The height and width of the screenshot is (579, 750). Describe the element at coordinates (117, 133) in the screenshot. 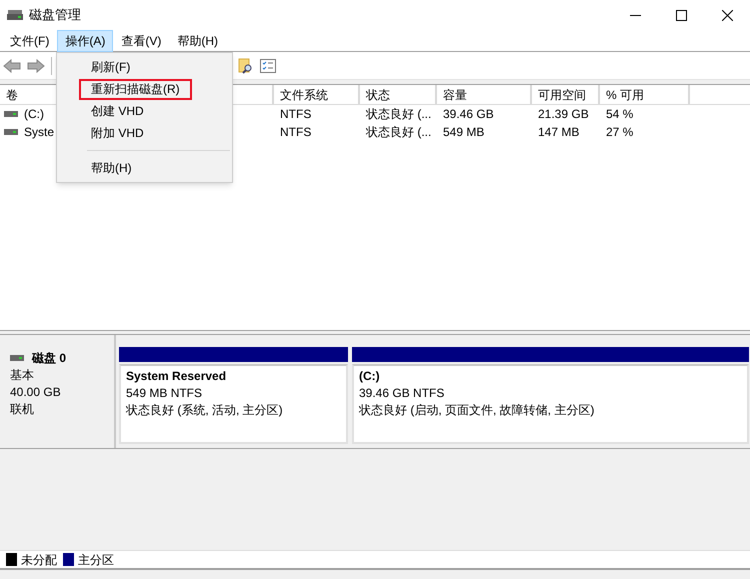

I see `menu-option: 附加 VHD` at that location.